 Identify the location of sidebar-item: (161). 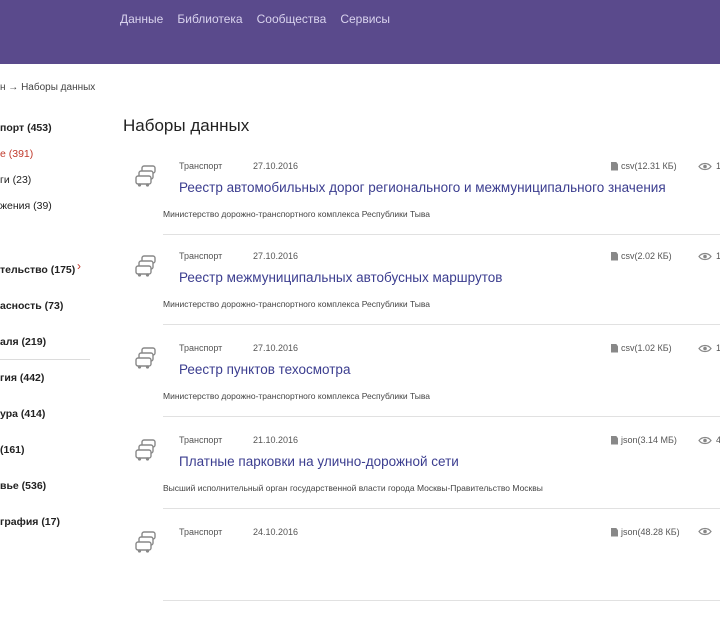
(12, 450).